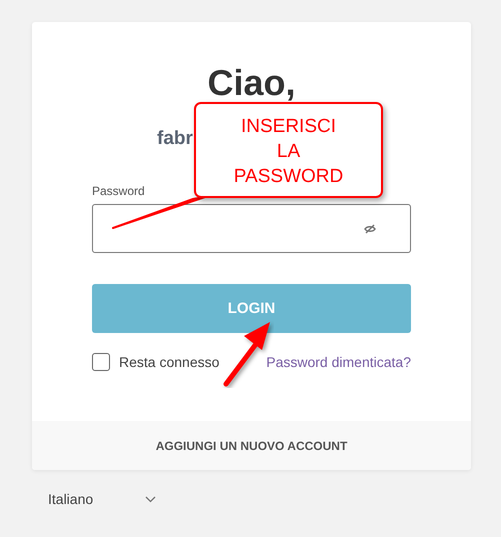 This screenshot has width=501, height=537. Describe the element at coordinates (338, 362) in the screenshot. I see `forgot-password-link: Password dimenticata?` at that location.